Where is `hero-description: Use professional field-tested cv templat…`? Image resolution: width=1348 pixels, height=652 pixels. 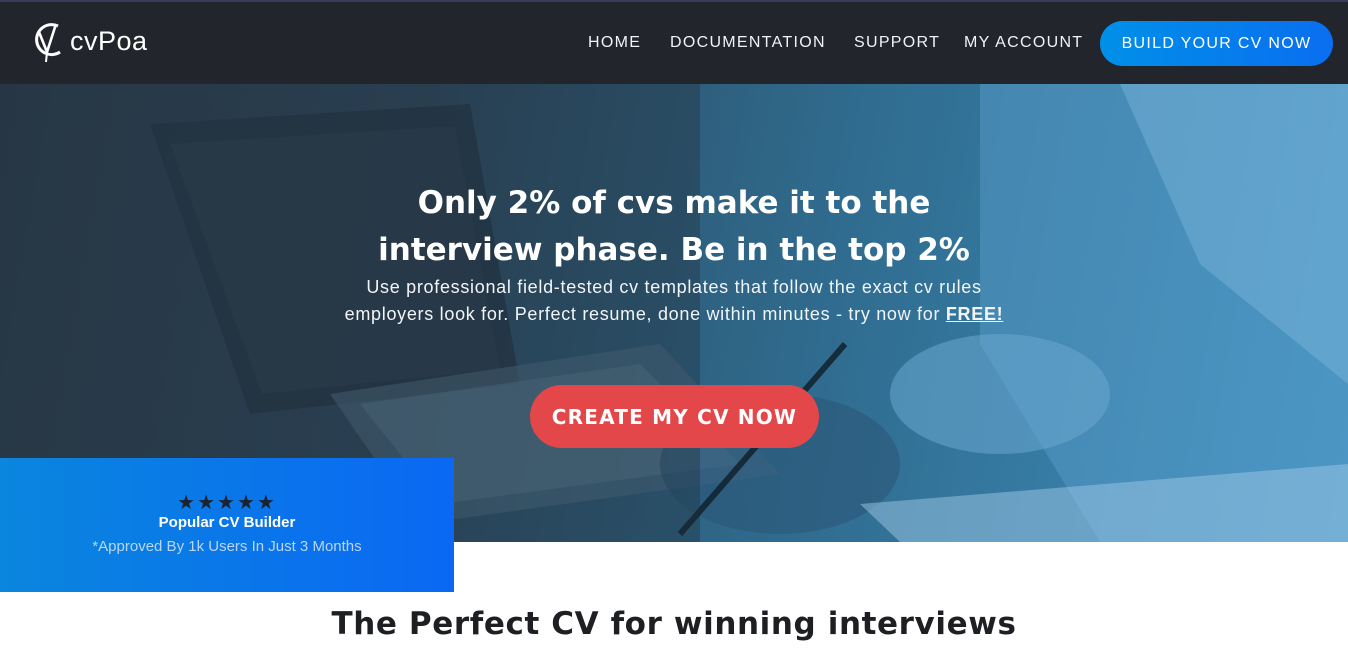 hero-description: Use professional field-tested cv templat… is located at coordinates (674, 301).